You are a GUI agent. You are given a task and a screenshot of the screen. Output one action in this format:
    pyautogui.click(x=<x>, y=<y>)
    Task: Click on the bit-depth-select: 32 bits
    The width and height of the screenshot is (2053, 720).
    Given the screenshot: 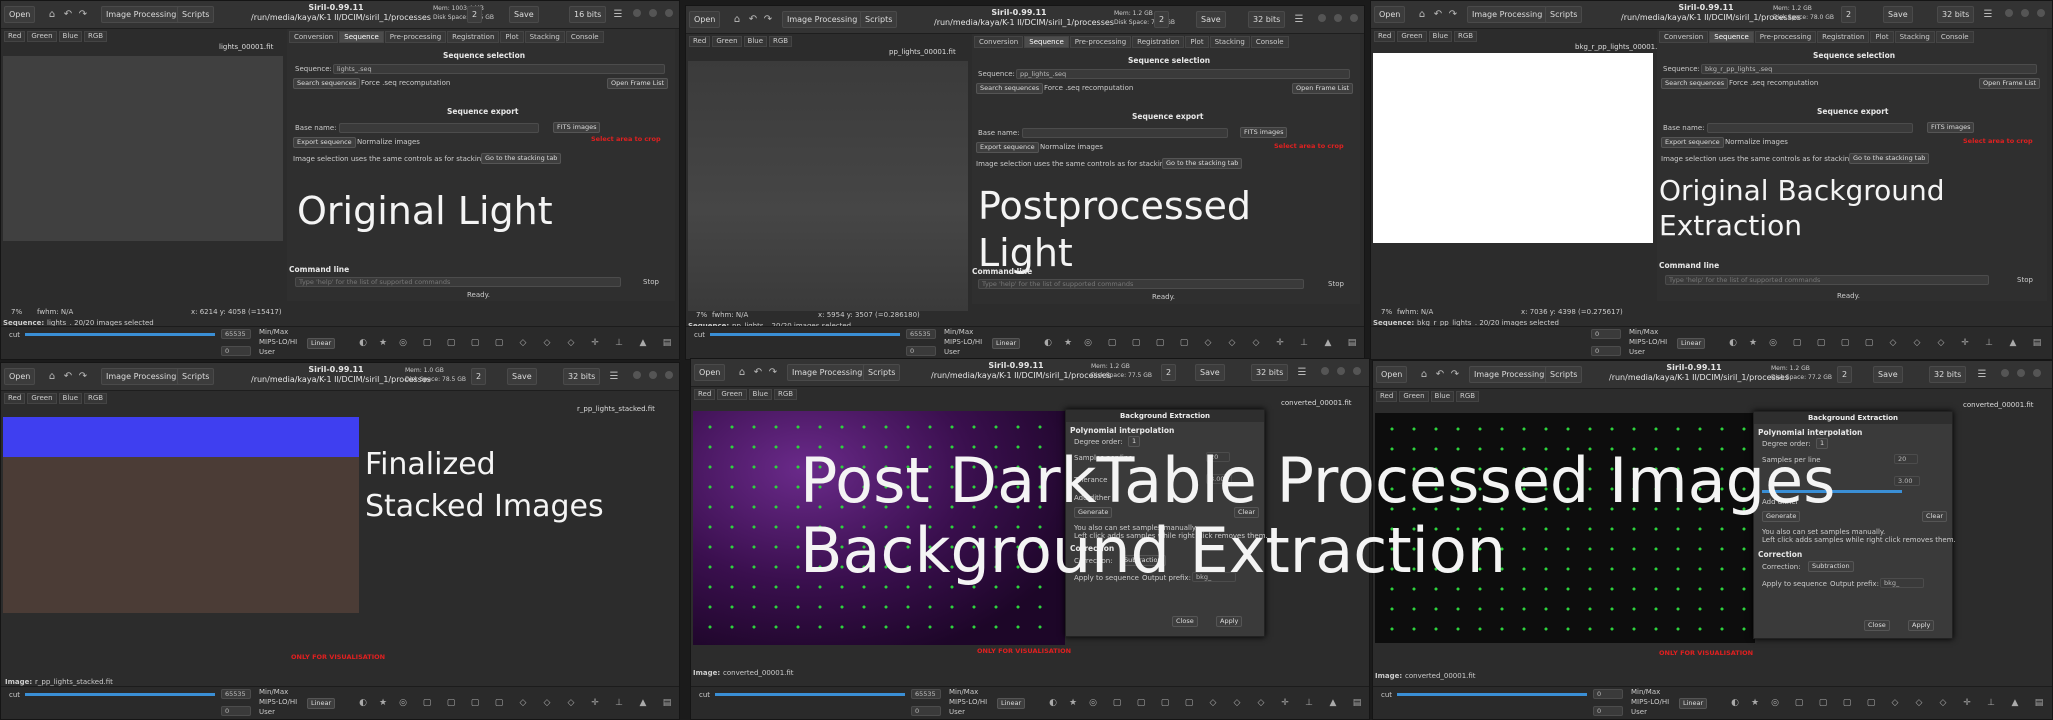 What is the action you would take?
    pyautogui.click(x=1956, y=14)
    